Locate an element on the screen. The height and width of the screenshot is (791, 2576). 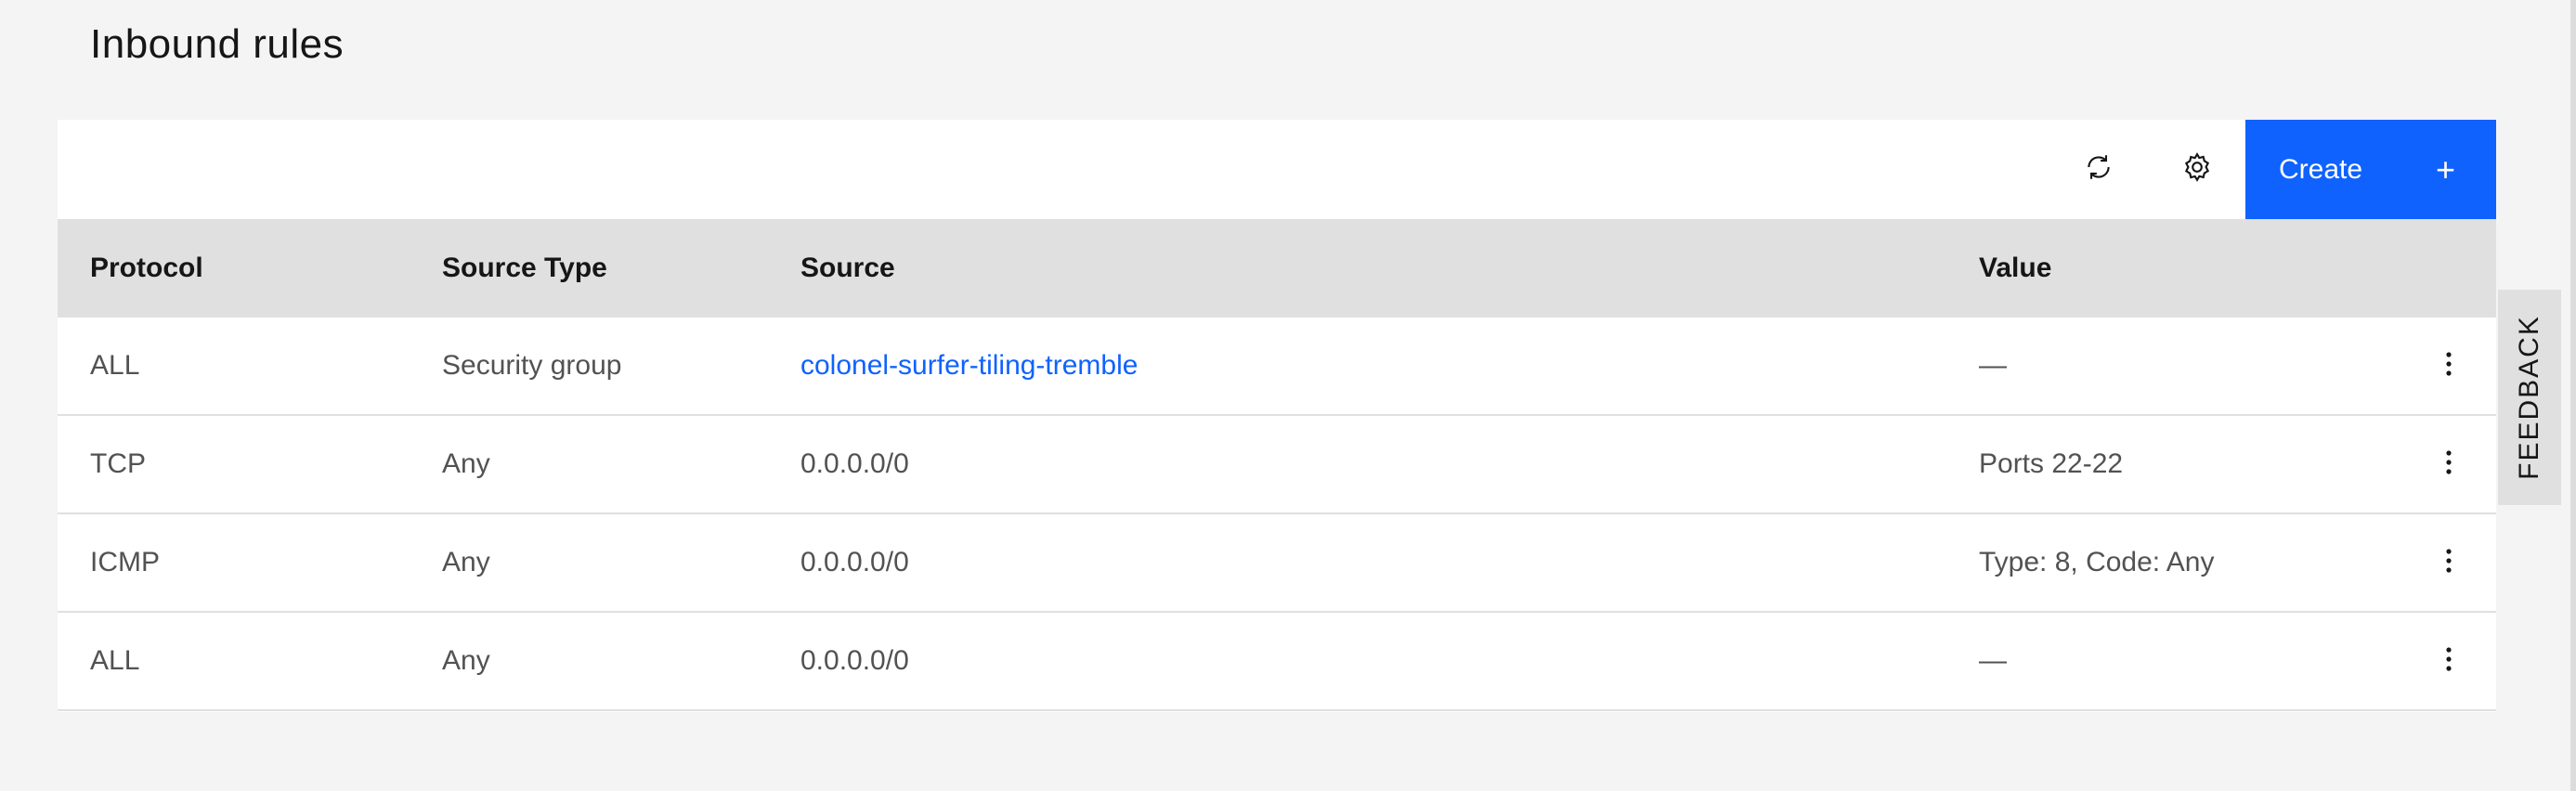
create-button: Create + is located at coordinates (2370, 170).